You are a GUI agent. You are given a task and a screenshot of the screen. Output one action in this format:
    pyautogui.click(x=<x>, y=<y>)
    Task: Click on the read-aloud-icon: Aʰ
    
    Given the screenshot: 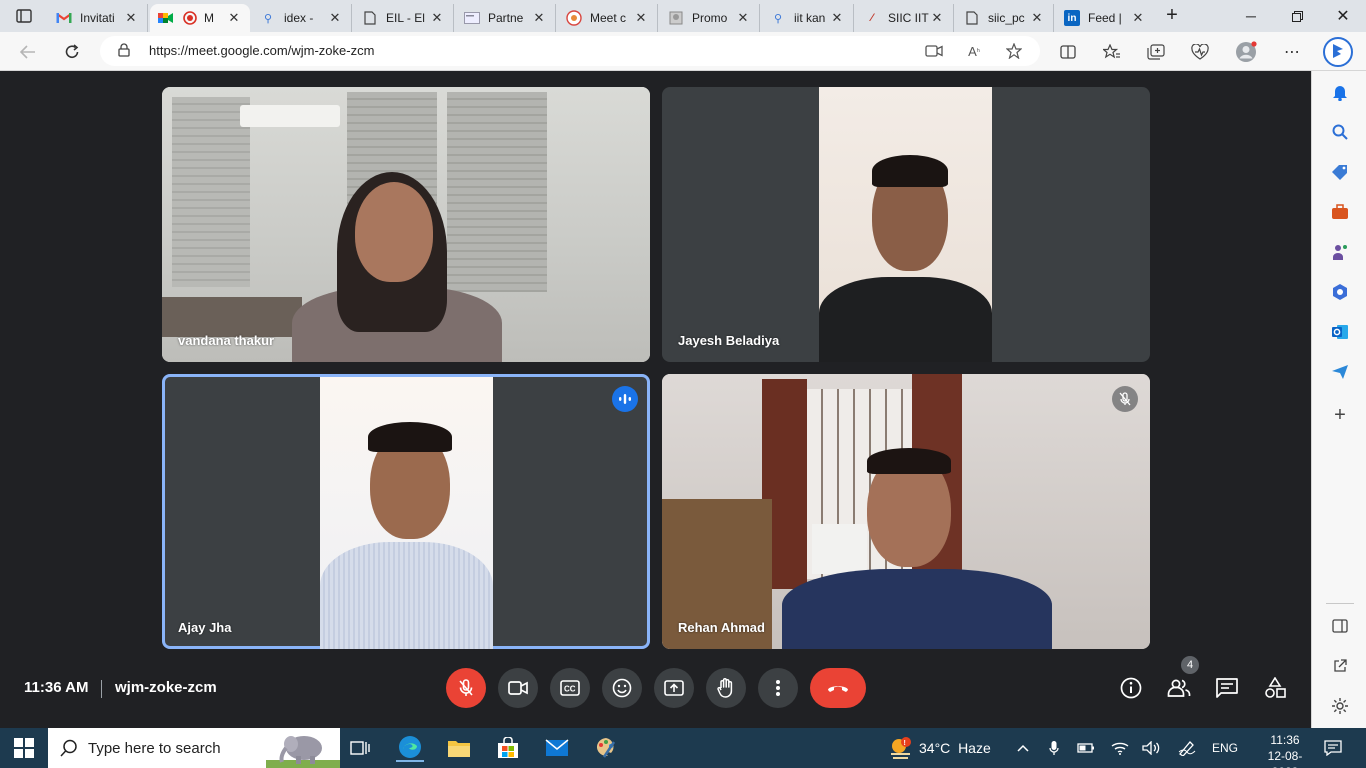 What is the action you would take?
    pyautogui.click(x=974, y=51)
    